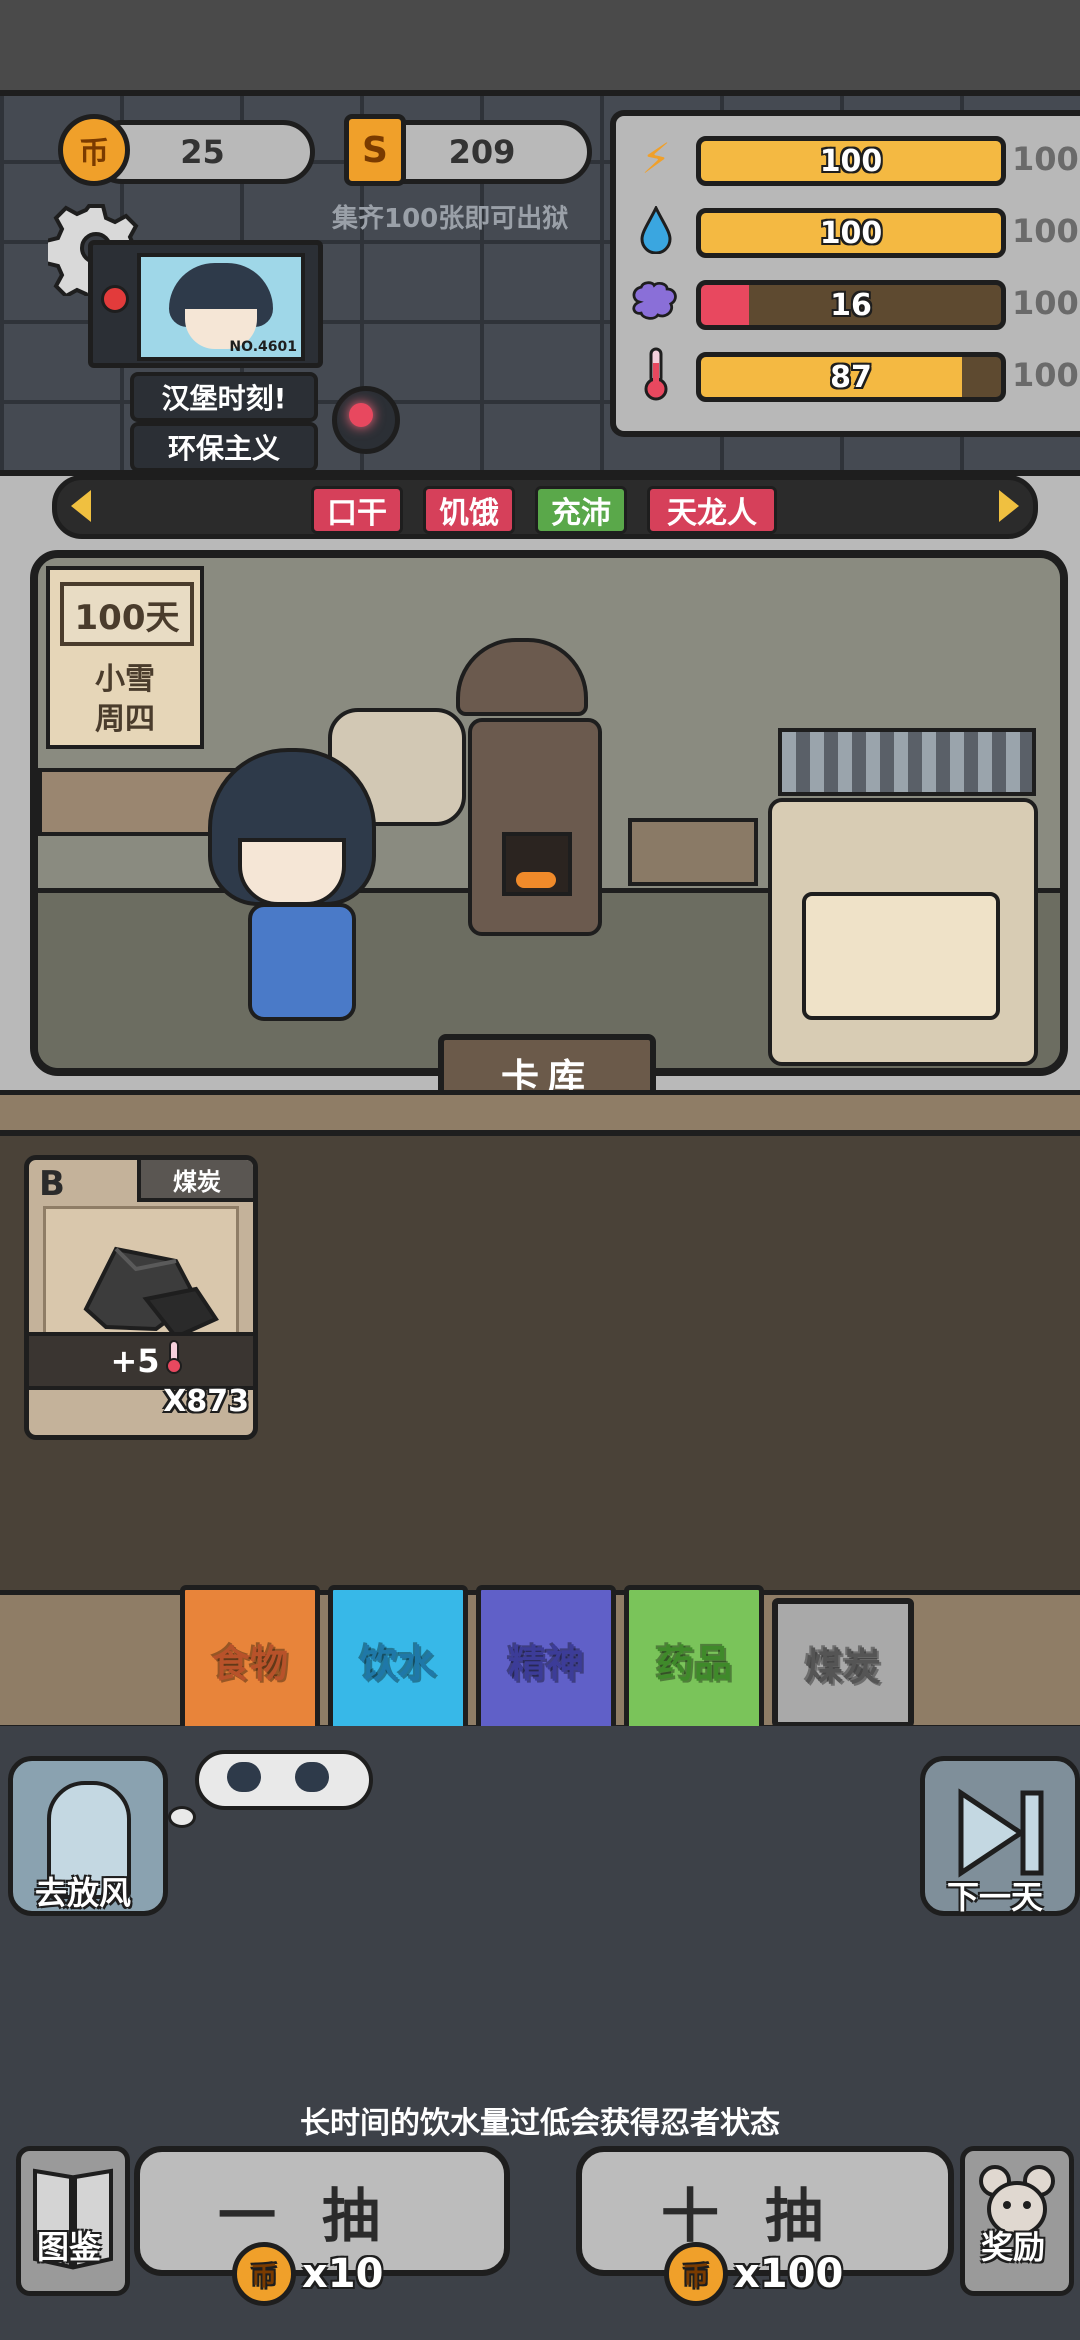 The image size is (1080, 2340). I want to click on mind-value: 16, so click(851, 305).